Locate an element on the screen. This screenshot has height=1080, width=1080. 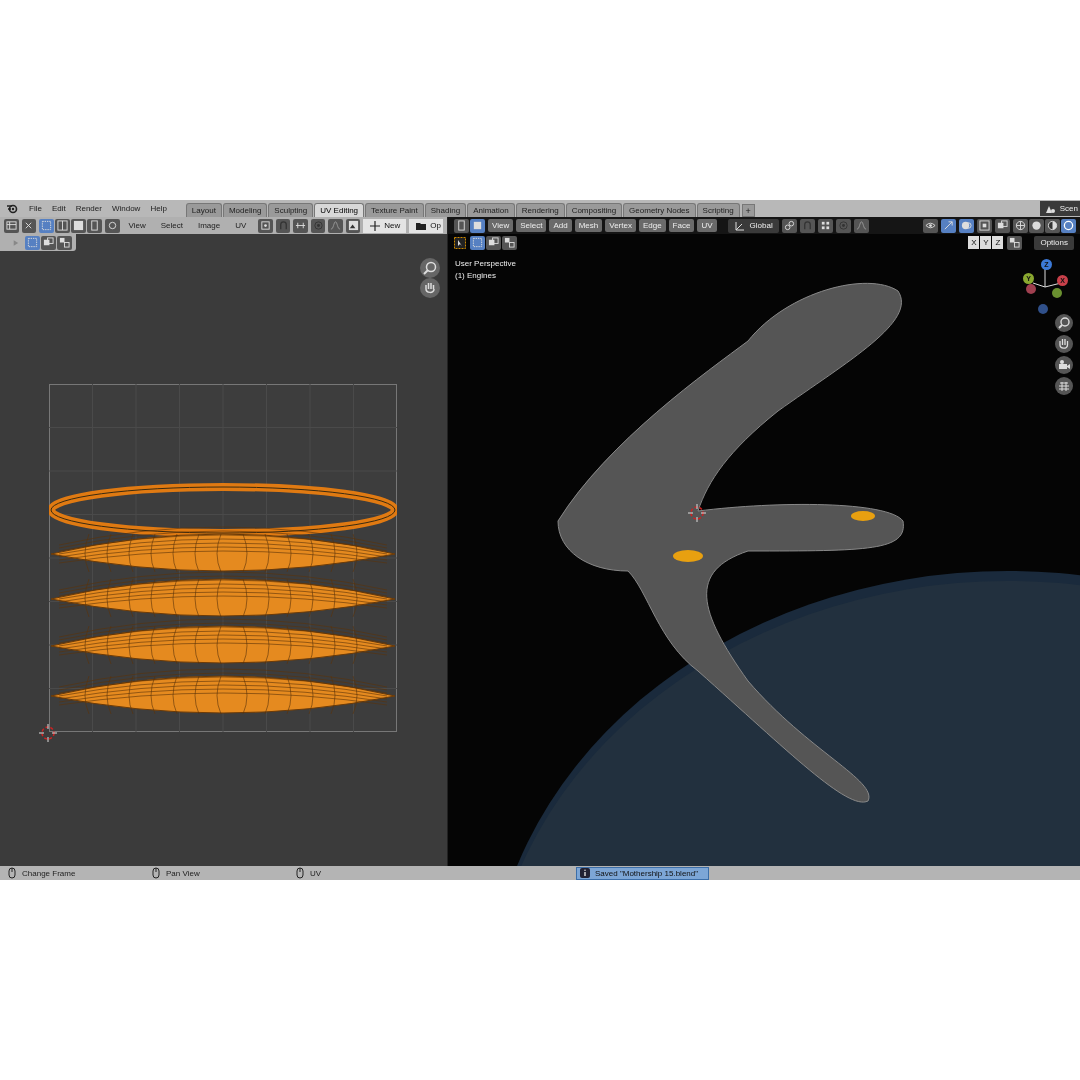
proportional-edit-button is located at coordinates (318, 225).